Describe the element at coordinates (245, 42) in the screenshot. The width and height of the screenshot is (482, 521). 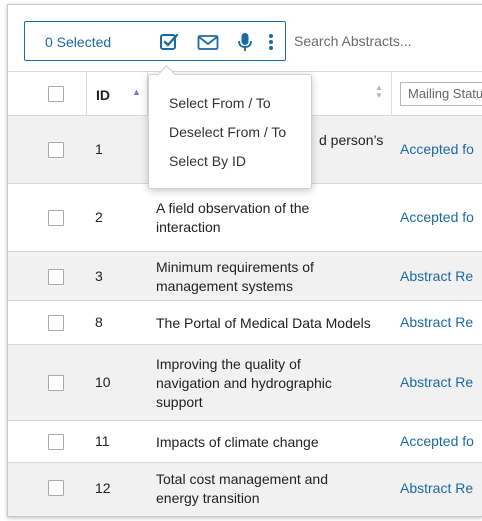
I see `microphone-icon` at that location.